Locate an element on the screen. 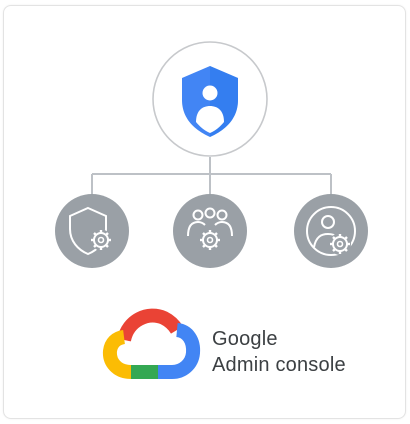  group-settings-icon is located at coordinates (210, 231).